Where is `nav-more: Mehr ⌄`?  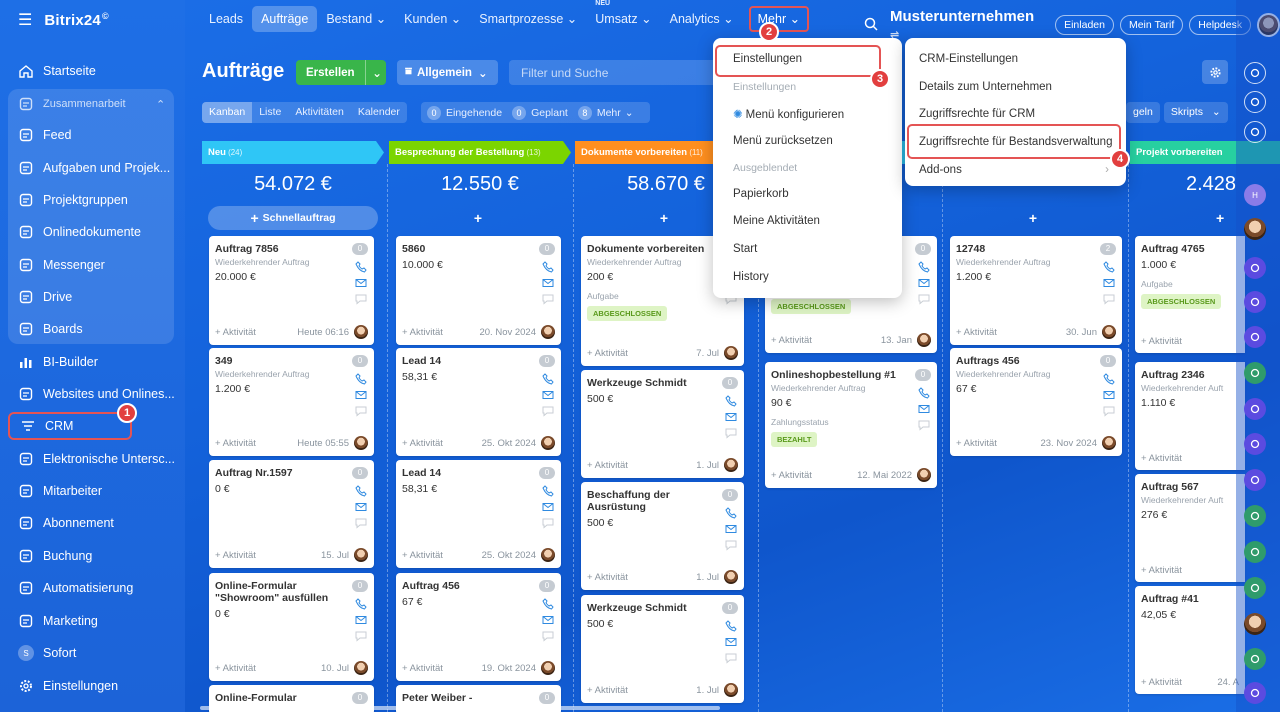
nav-more: Mehr ⌄ is located at coordinates (779, 19).